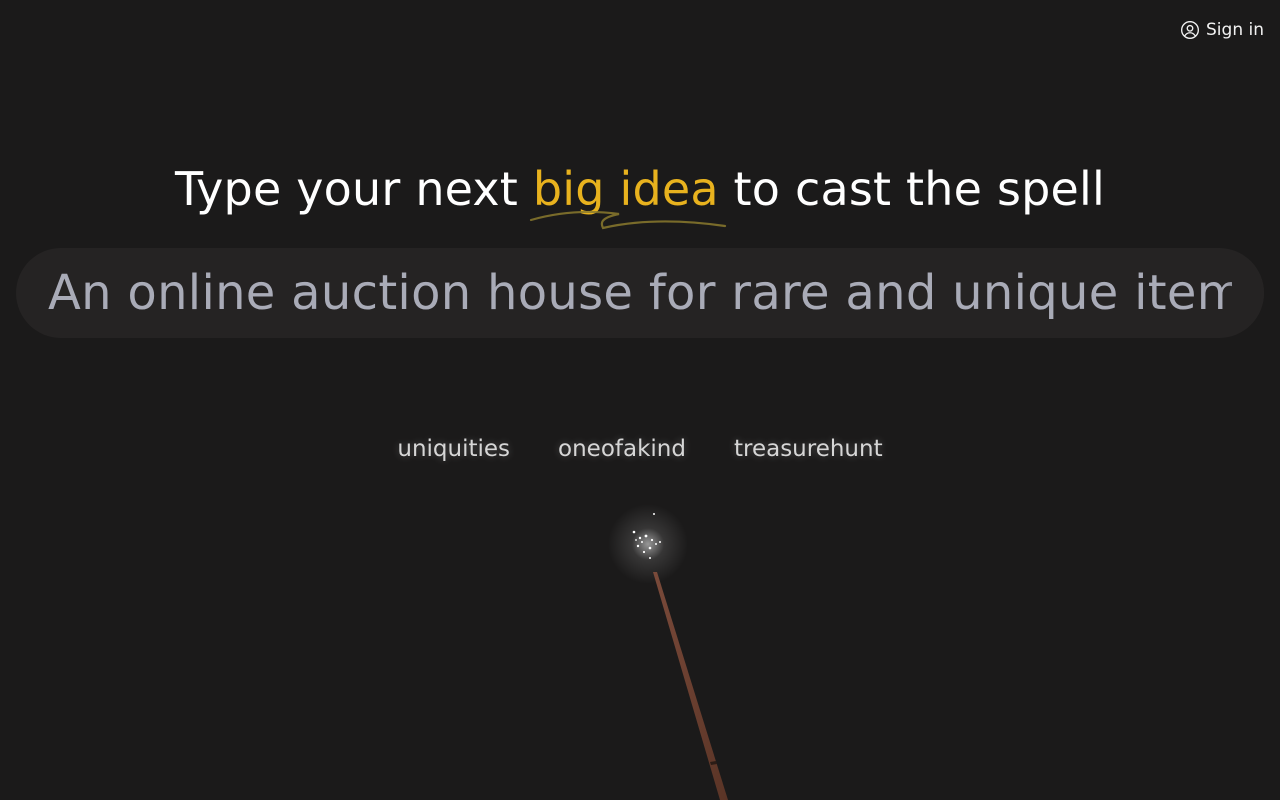 The image size is (1280, 800). What do you see at coordinates (622, 449) in the screenshot?
I see `suggestion-oneofakind: oneofakind` at bounding box center [622, 449].